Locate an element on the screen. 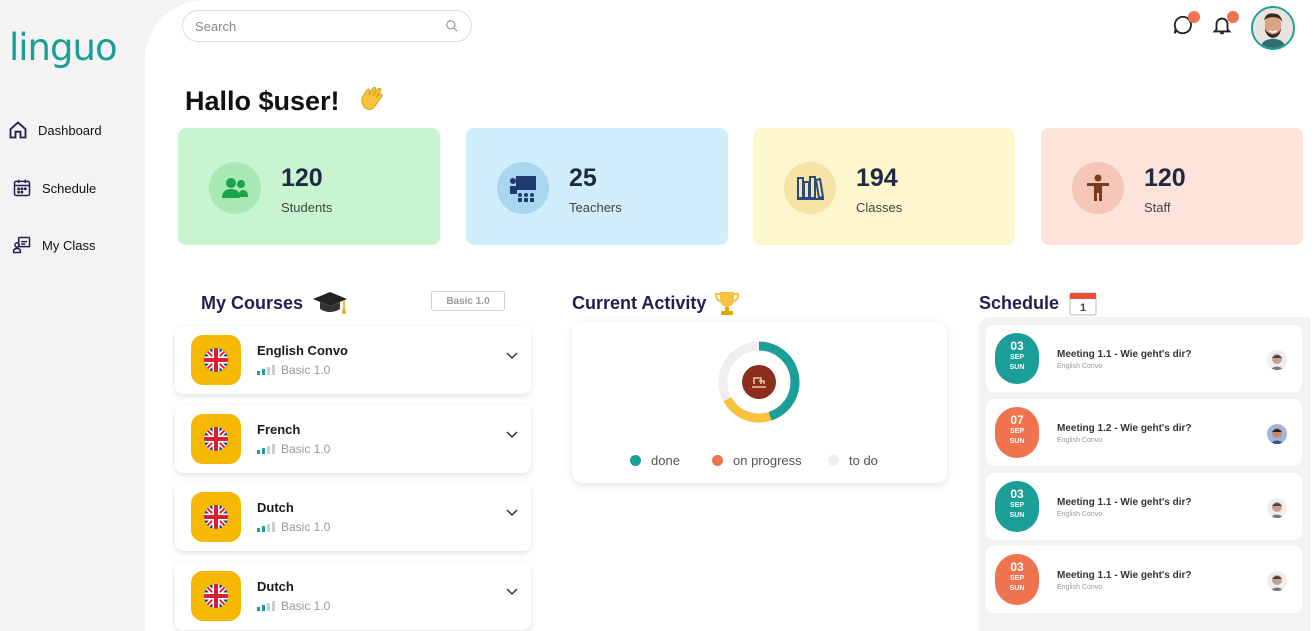  chat-button is located at coordinates (1186, 24).